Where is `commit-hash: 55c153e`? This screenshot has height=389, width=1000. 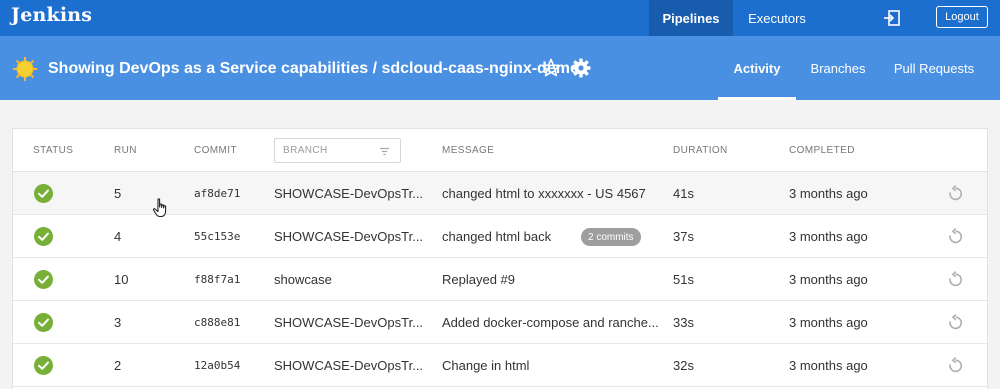
commit-hash: 55c153e is located at coordinates (217, 236).